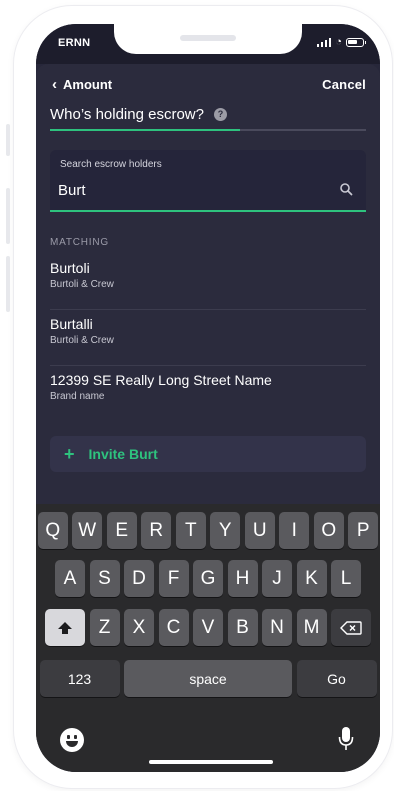  What do you see at coordinates (104, 627) in the screenshot?
I see `key-z: Z` at bounding box center [104, 627].